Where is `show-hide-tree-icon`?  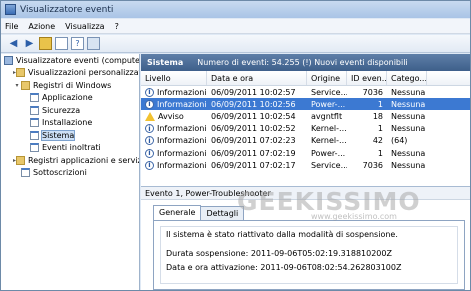 show-hide-tree-icon is located at coordinates (61, 43).